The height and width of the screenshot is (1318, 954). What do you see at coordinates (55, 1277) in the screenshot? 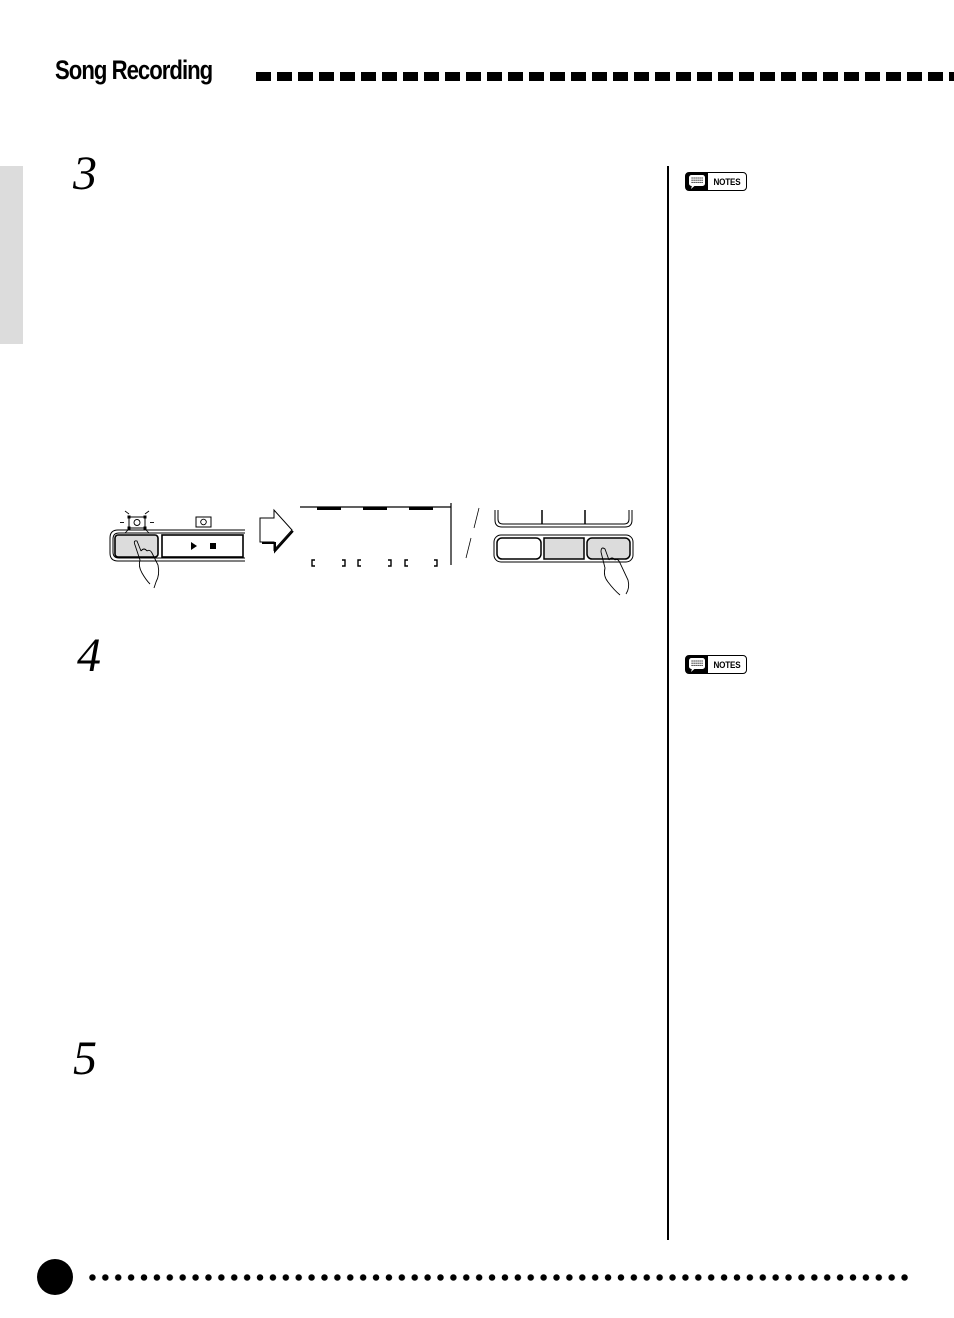
I see `page-number-badge` at bounding box center [55, 1277].